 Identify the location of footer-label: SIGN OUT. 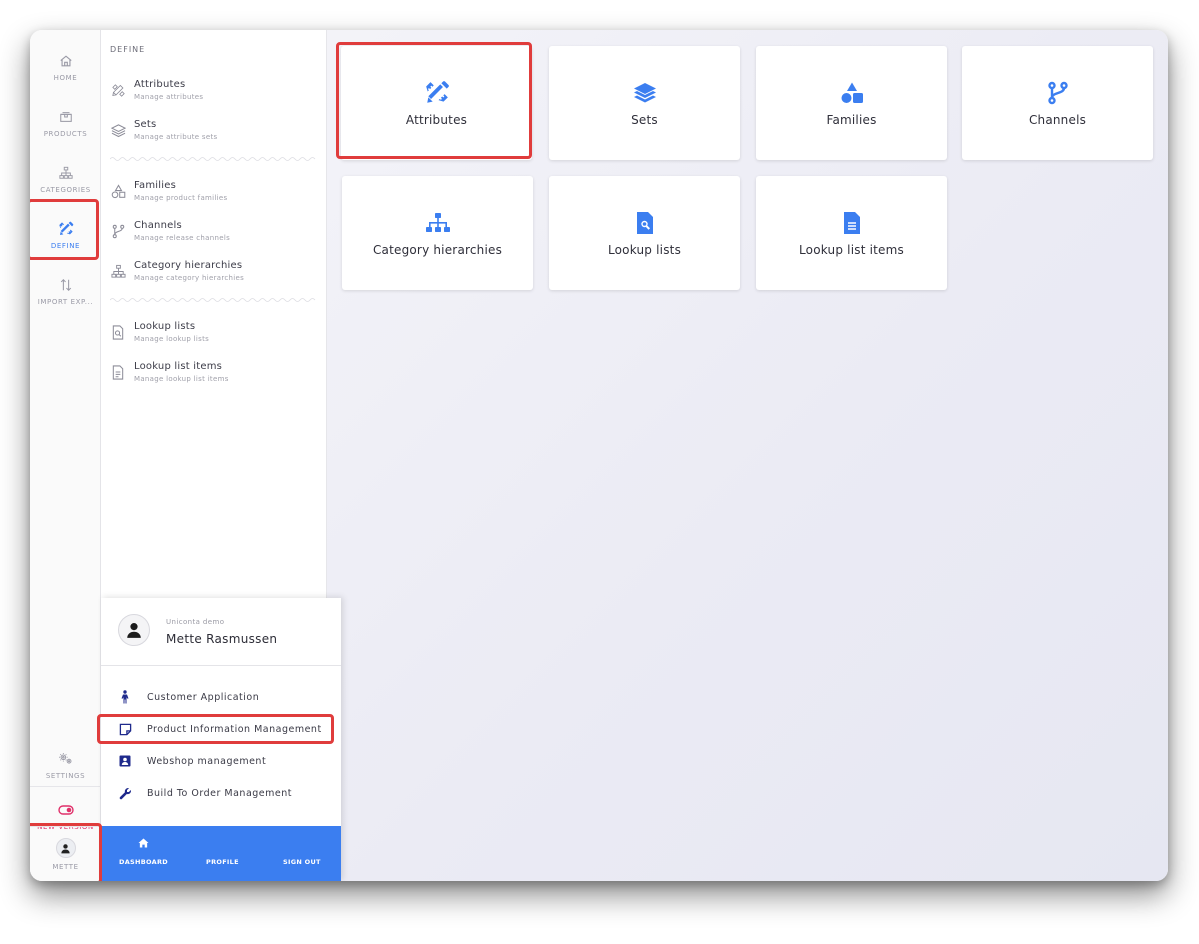
(302, 862).